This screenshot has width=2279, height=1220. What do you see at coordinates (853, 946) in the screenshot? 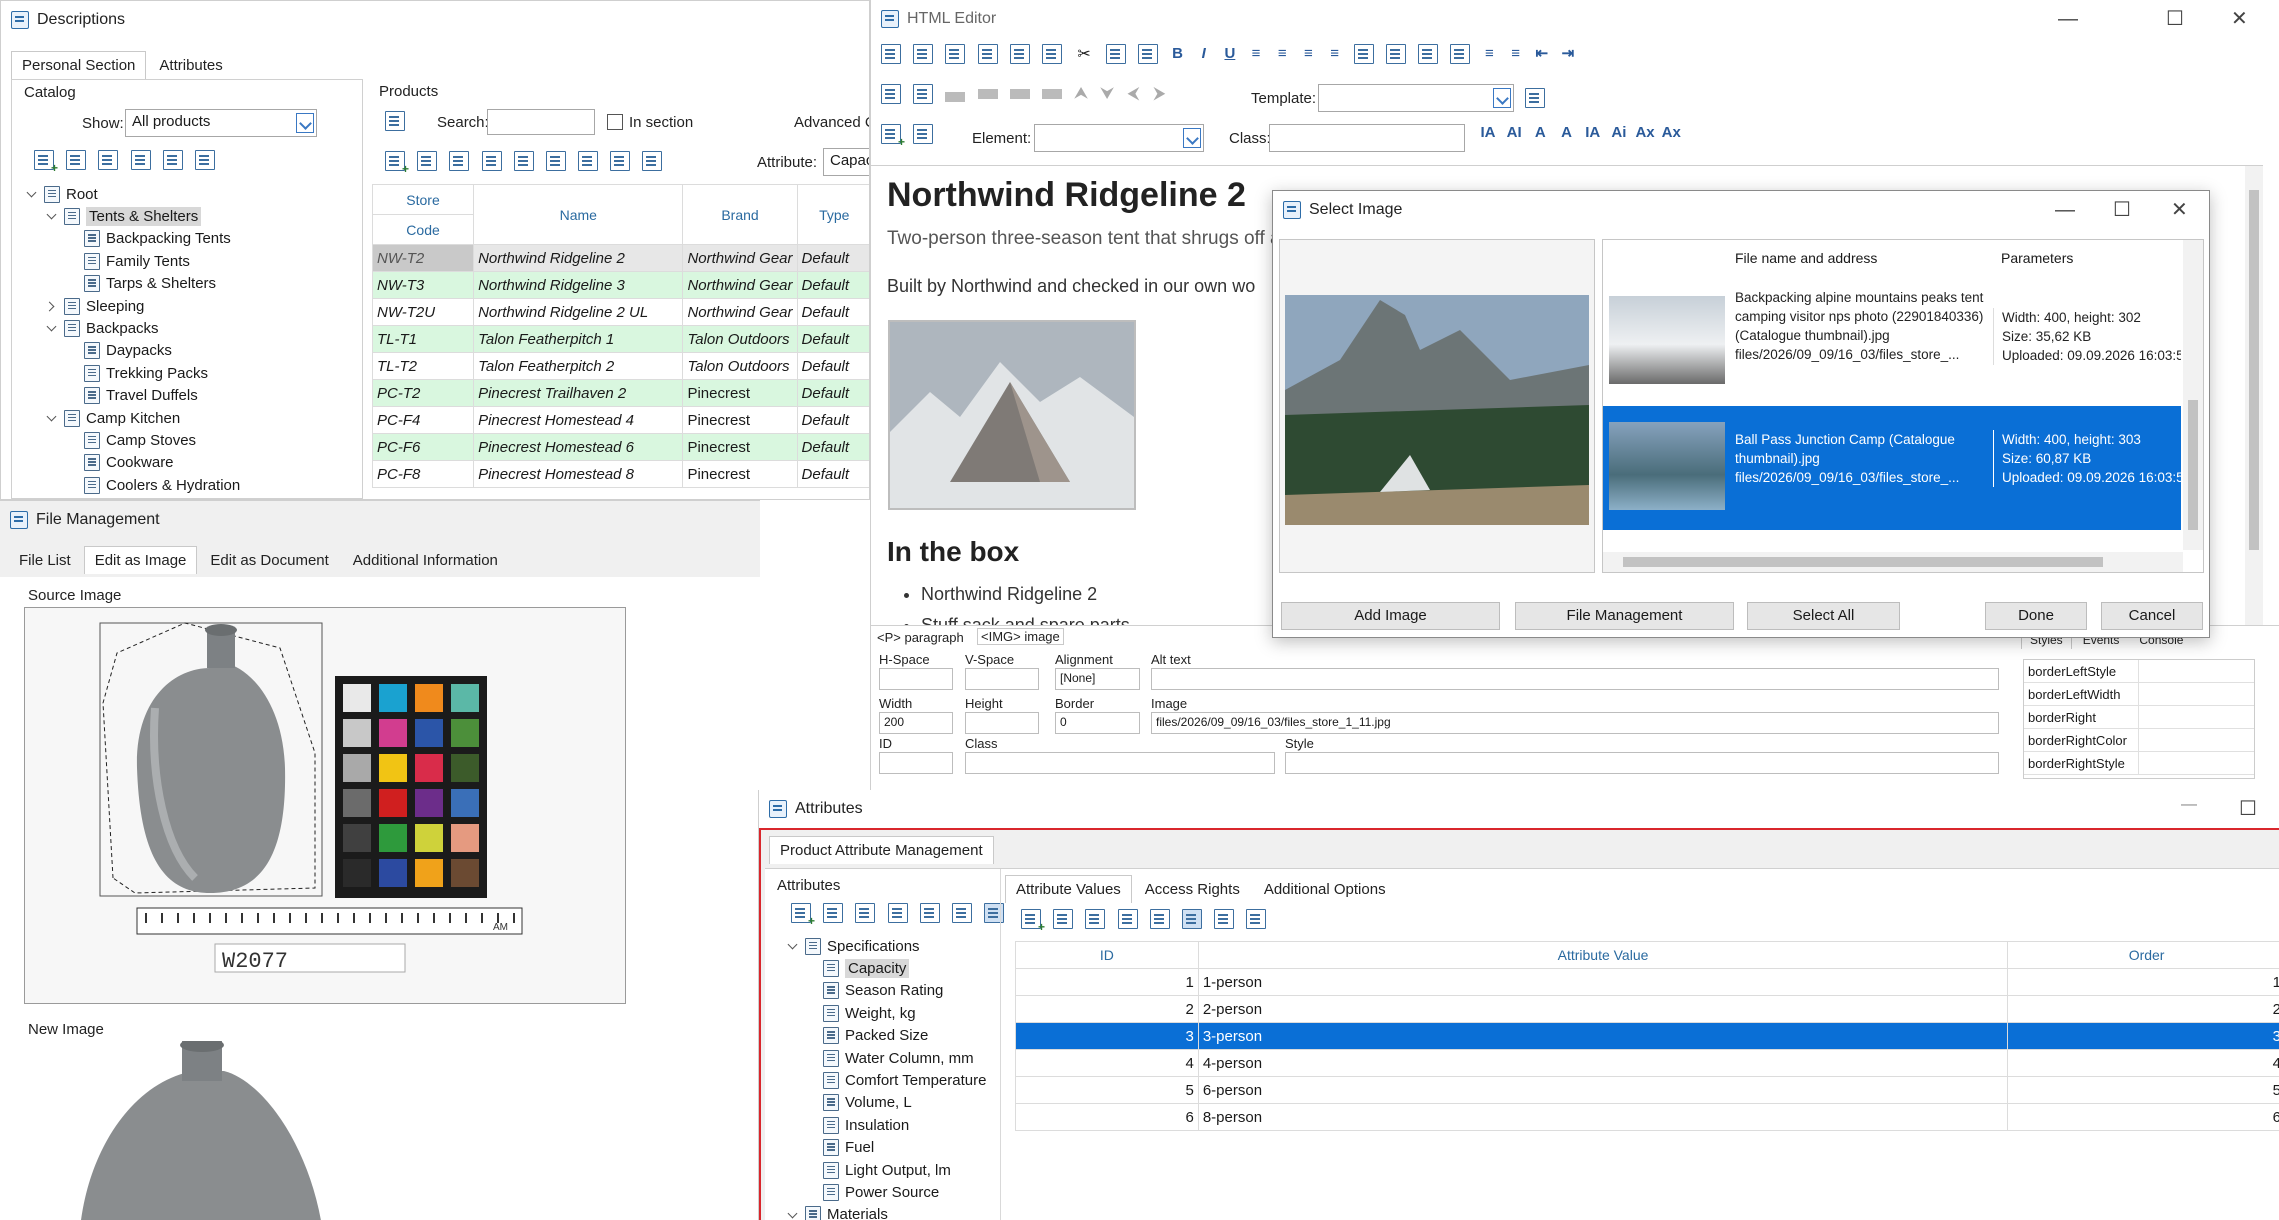
I see `tree-node: Specifications` at bounding box center [853, 946].